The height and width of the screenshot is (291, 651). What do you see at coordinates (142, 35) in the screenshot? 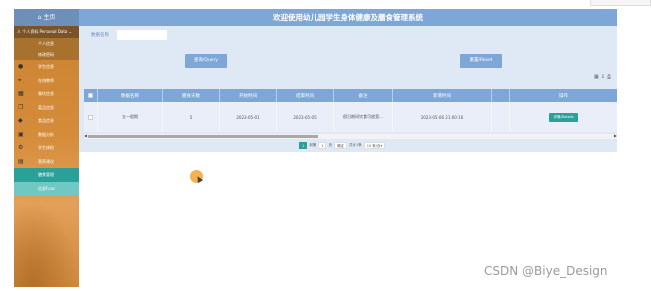
I see `search-input` at bounding box center [142, 35].